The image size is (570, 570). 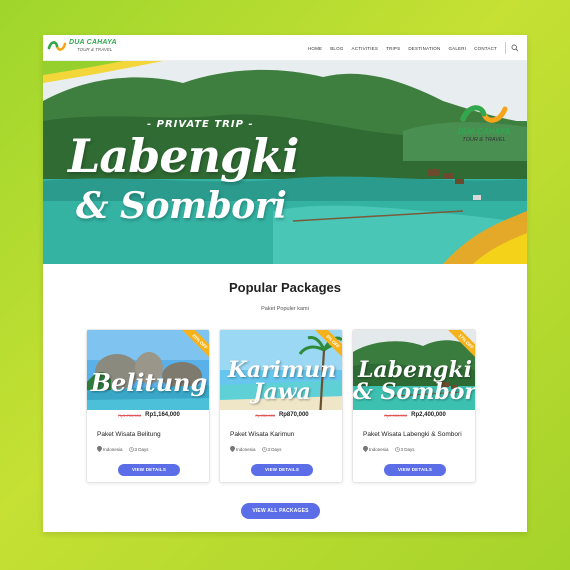 I want to click on price-bar: Rp930,000 Rp870,000, so click(x=281, y=415).